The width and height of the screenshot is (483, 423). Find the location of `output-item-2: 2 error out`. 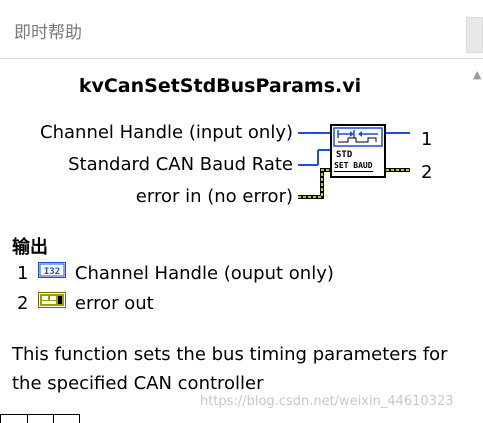

output-item-2: 2 error out is located at coordinates (85, 303).